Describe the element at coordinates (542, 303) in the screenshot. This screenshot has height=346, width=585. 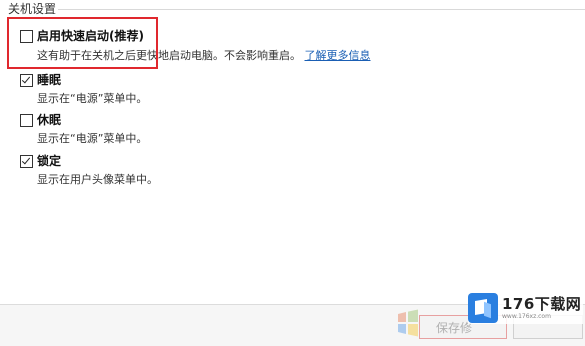
I see `watermark-main-text: 176下载网` at that location.